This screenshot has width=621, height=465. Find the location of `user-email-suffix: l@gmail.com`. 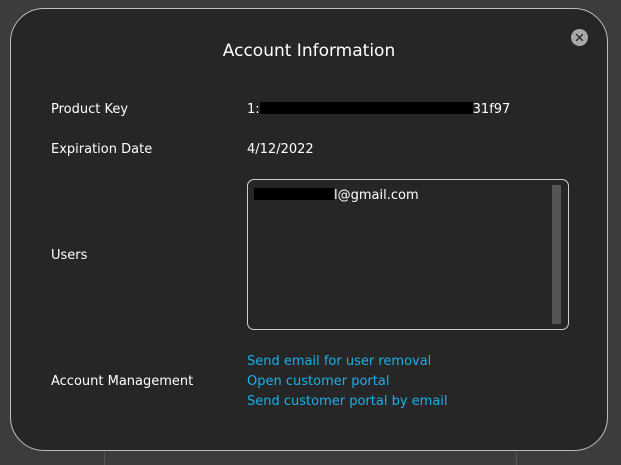

user-email-suffix: l@gmail.com is located at coordinates (376, 195).